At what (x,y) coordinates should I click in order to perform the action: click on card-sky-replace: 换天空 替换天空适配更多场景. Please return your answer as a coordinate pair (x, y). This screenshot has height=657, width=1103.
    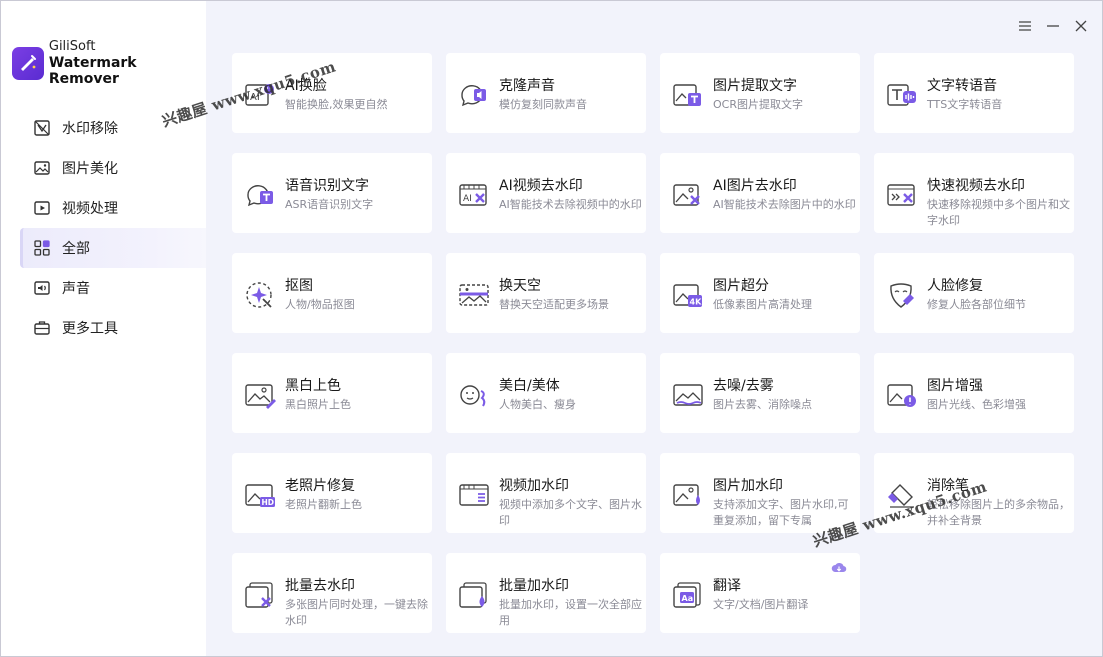
    Looking at the image, I should click on (546, 293).